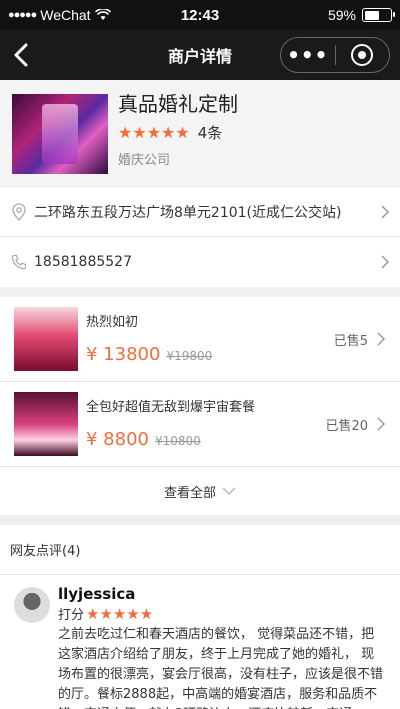  What do you see at coordinates (102, 14) in the screenshot?
I see `wifi-icon` at bounding box center [102, 14].